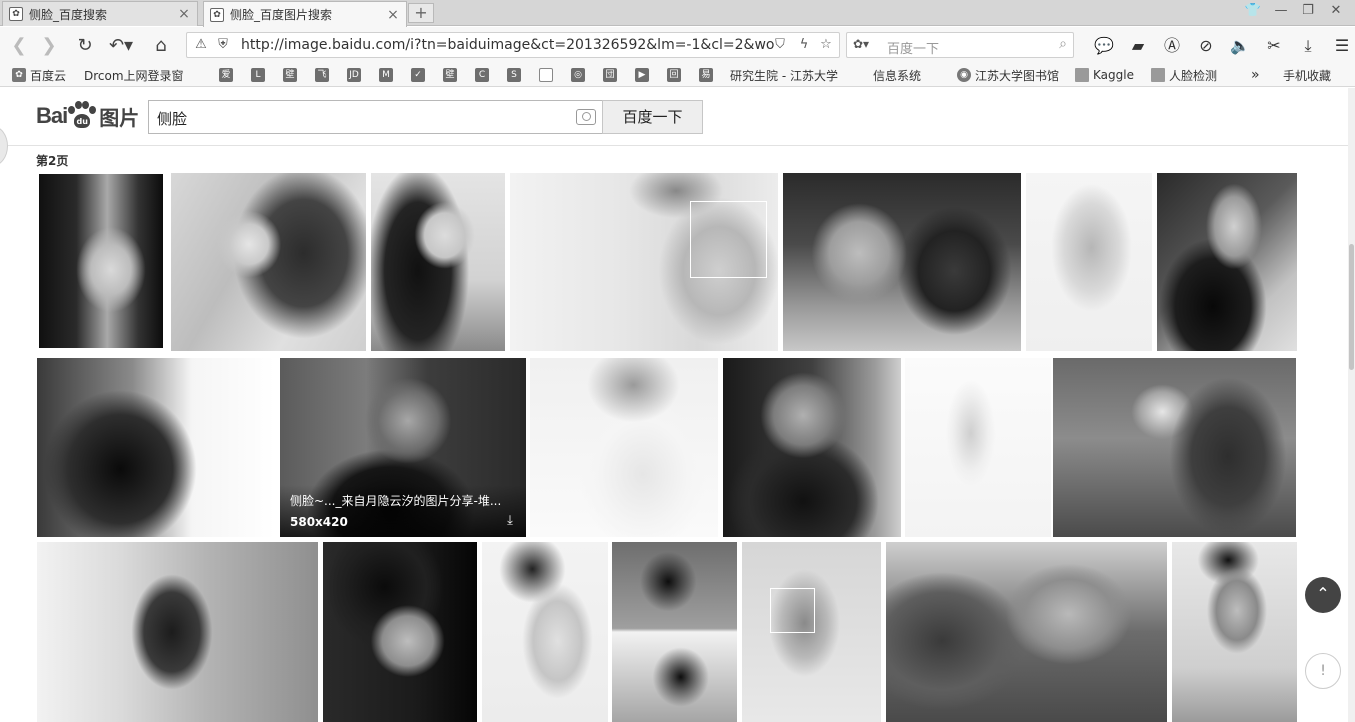 Image resolution: width=1355 pixels, height=722 pixels. Describe the element at coordinates (226, 75) in the screenshot. I see `site-icon: 爱` at that location.